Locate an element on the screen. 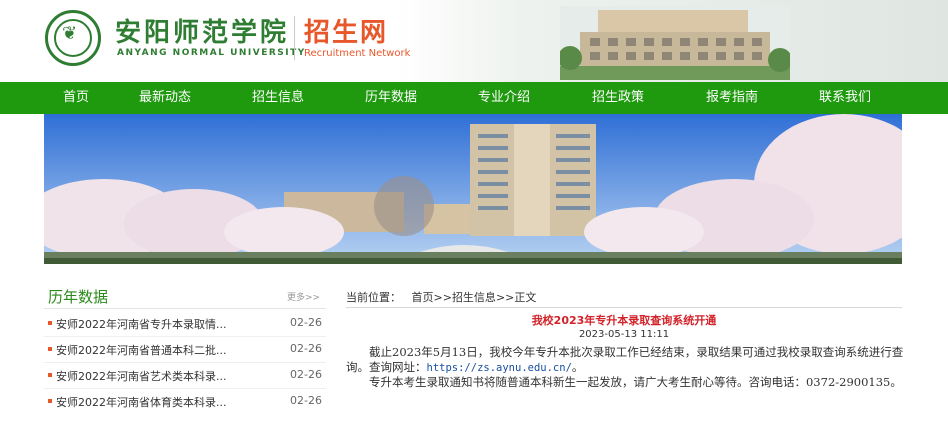 This screenshot has width=948, height=441. breadcrumb-admission-info: 招生信息 is located at coordinates (474, 297).